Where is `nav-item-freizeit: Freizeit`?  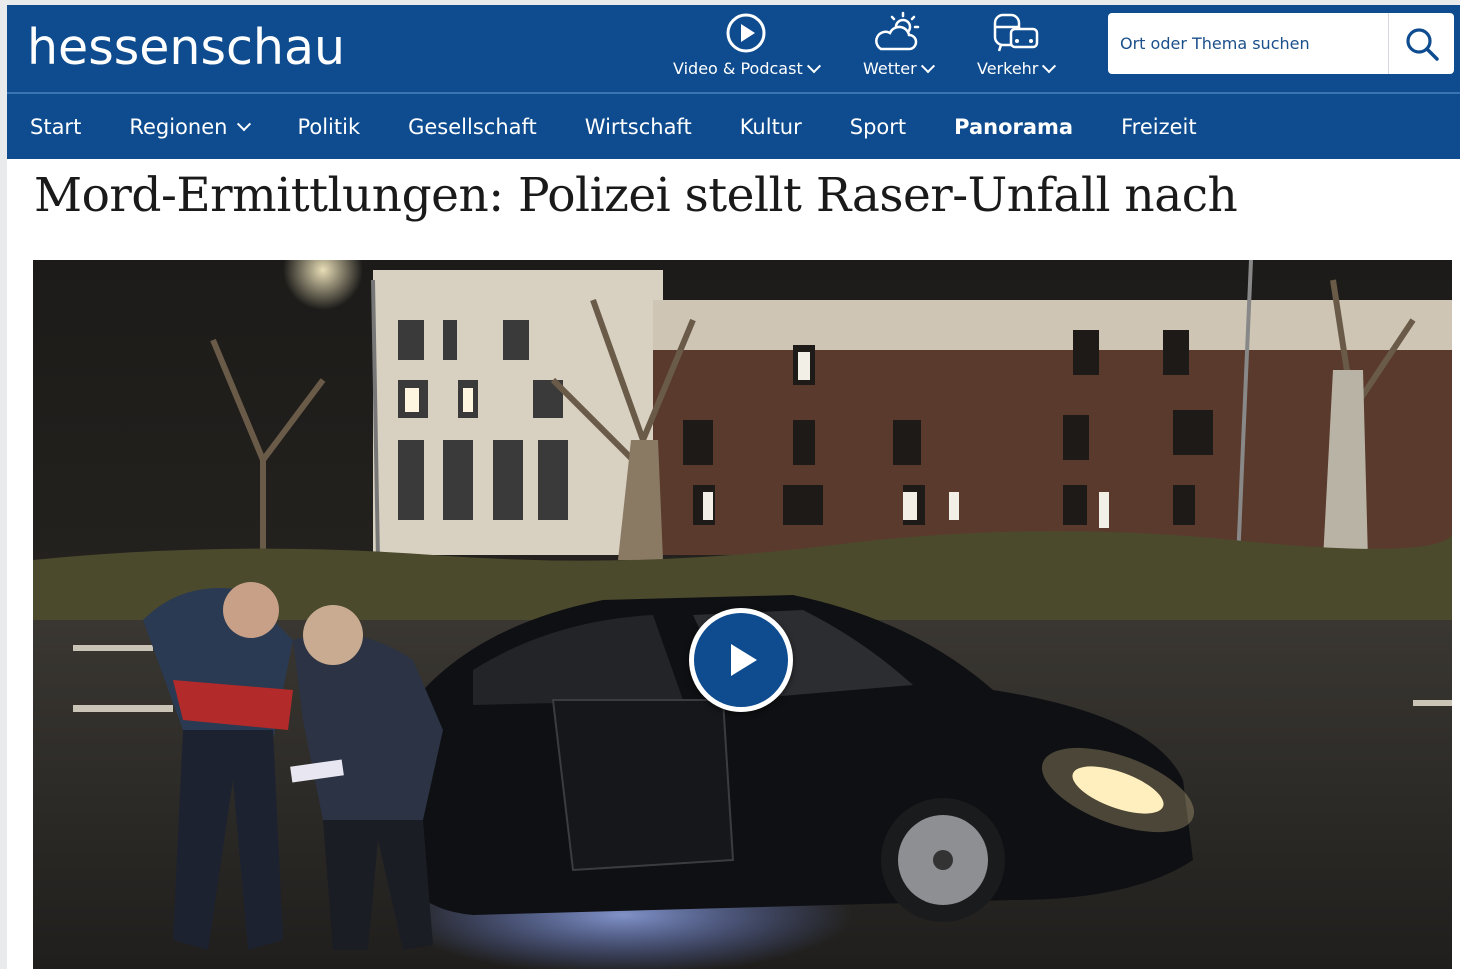 nav-item-freizeit: Freizeit is located at coordinates (1159, 127).